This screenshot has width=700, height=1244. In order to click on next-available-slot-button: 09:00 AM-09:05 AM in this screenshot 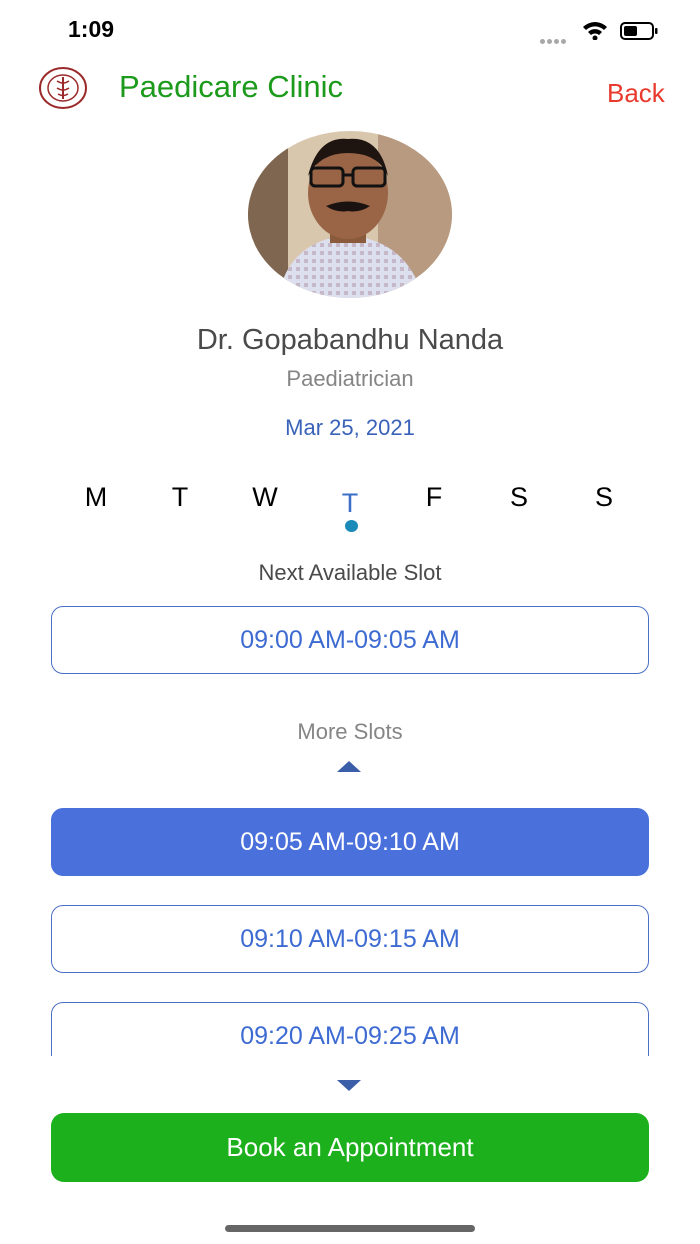, I will do `click(350, 640)`.